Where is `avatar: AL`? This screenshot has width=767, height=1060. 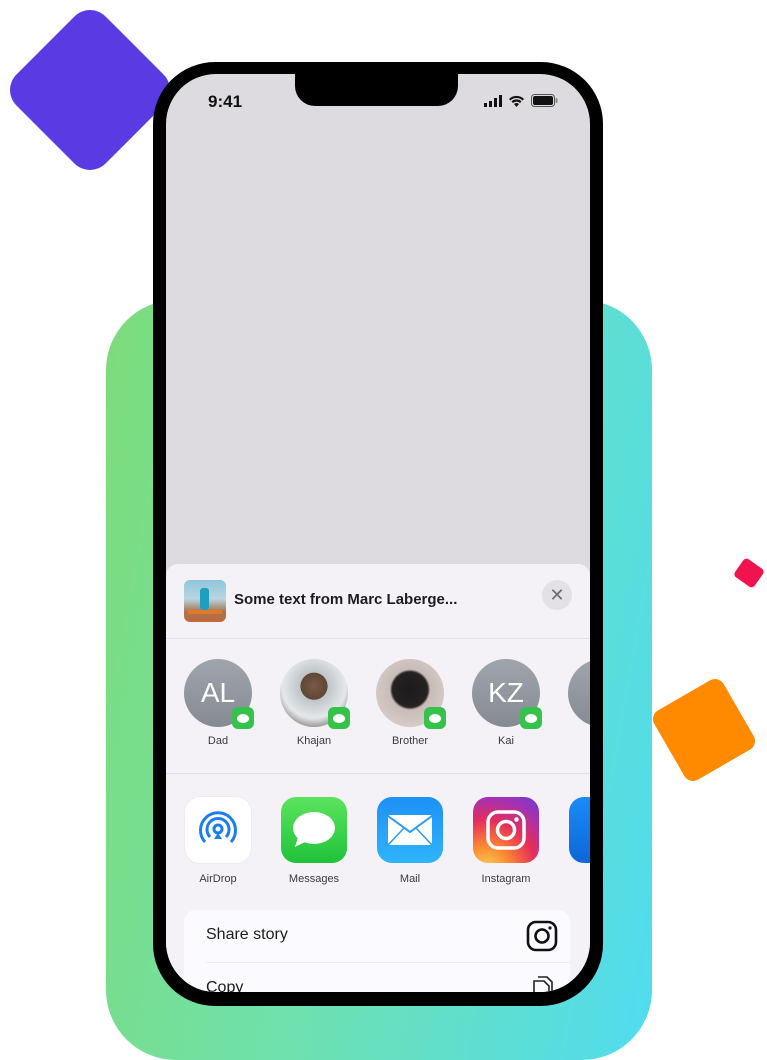 avatar: AL is located at coordinates (219, 694).